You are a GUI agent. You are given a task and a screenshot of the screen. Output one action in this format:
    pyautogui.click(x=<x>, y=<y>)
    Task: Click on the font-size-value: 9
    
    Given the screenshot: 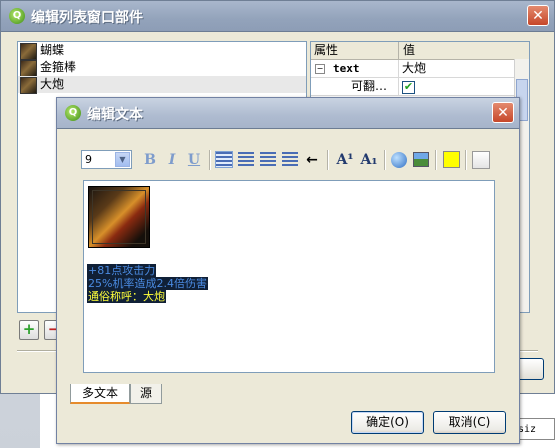 What is the action you would take?
    pyautogui.click(x=88, y=159)
    